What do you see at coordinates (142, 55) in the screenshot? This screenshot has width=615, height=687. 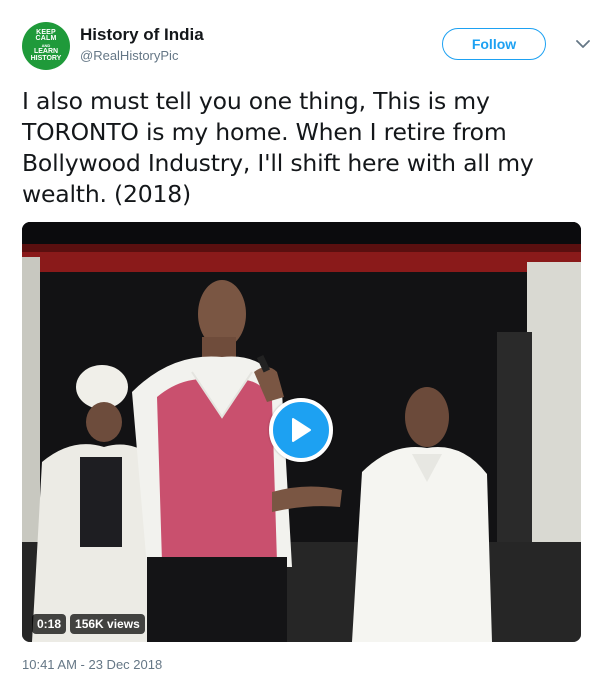 I see `user-handle: @RealHistoryPic` at bounding box center [142, 55].